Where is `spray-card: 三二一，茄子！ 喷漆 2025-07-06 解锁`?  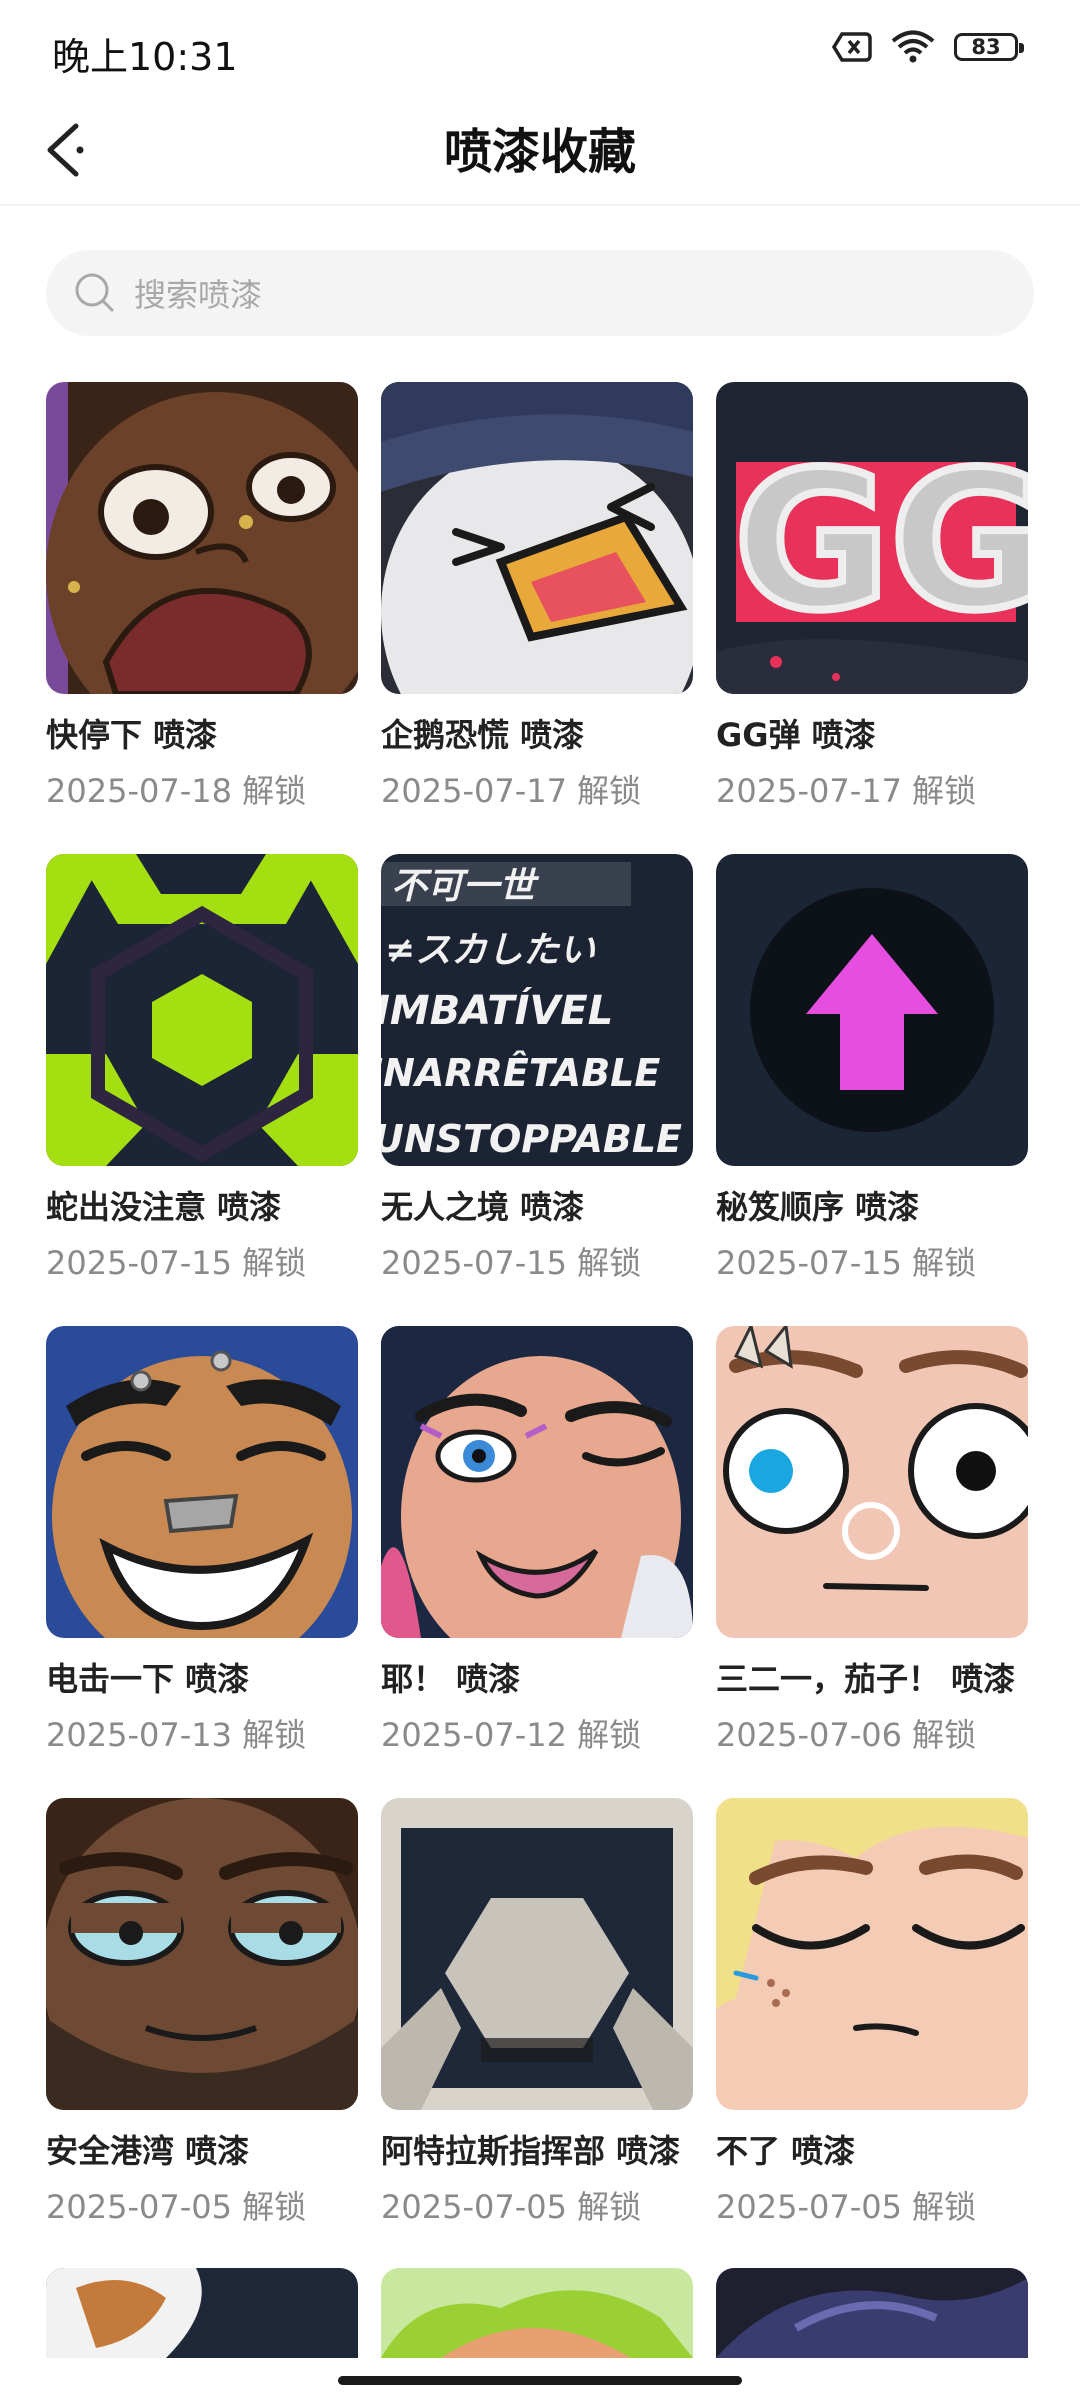 spray-card: 三二一，茄子！ 喷漆 2025-07-06 解锁 is located at coordinates (872, 1562).